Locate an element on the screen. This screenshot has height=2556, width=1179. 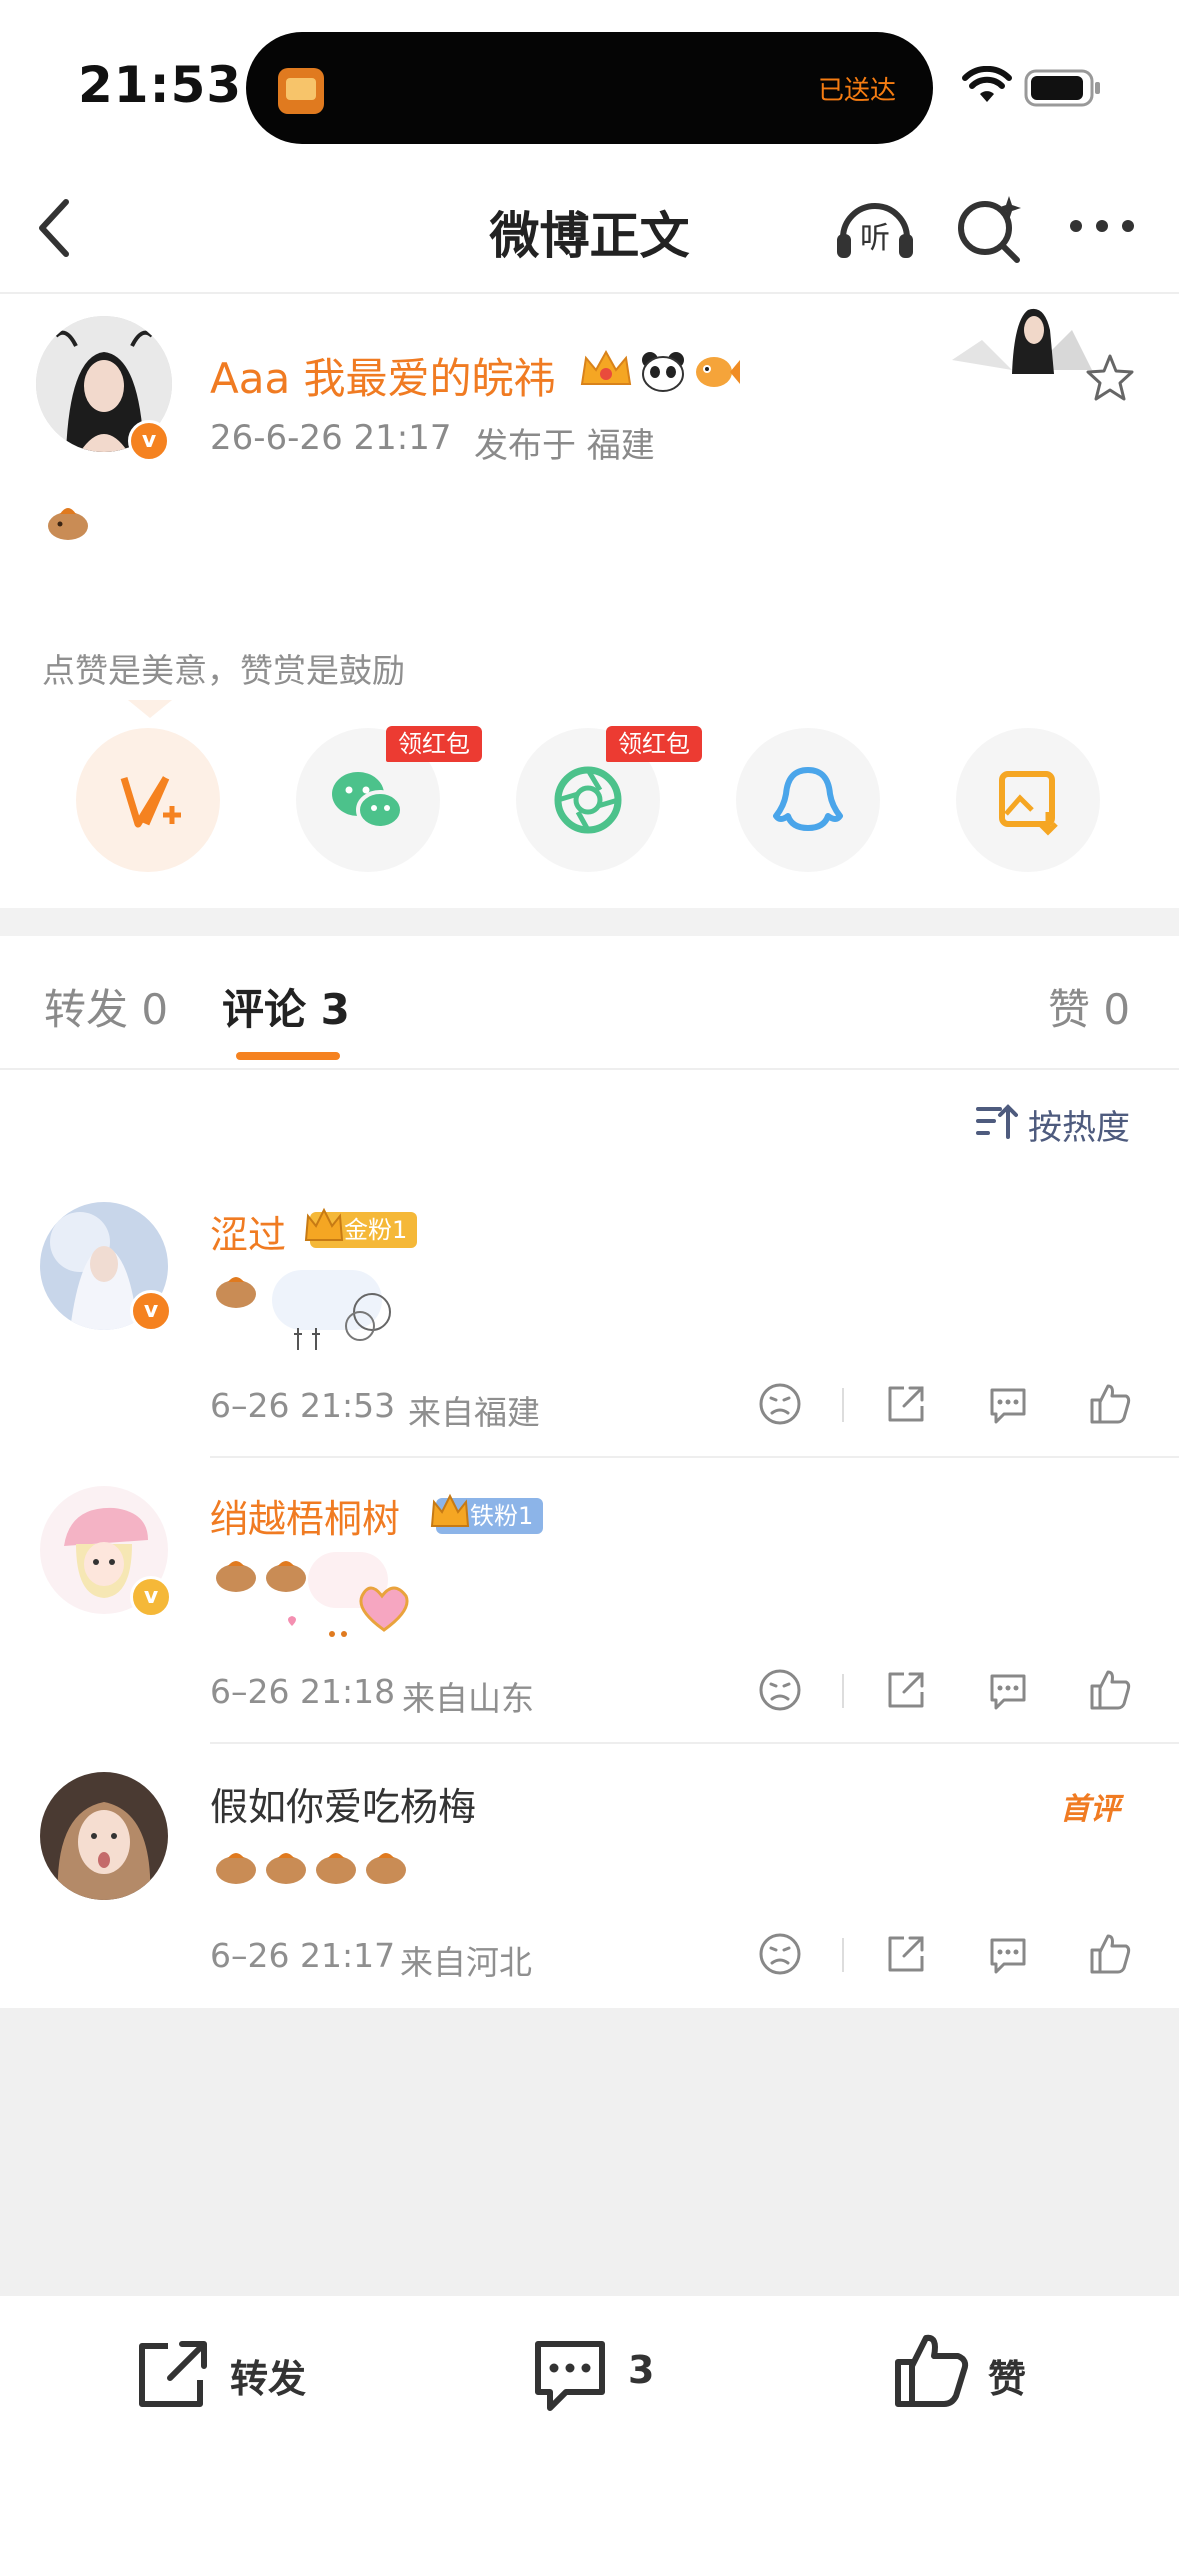
listen-icon: 听 is located at coordinates (875, 228).